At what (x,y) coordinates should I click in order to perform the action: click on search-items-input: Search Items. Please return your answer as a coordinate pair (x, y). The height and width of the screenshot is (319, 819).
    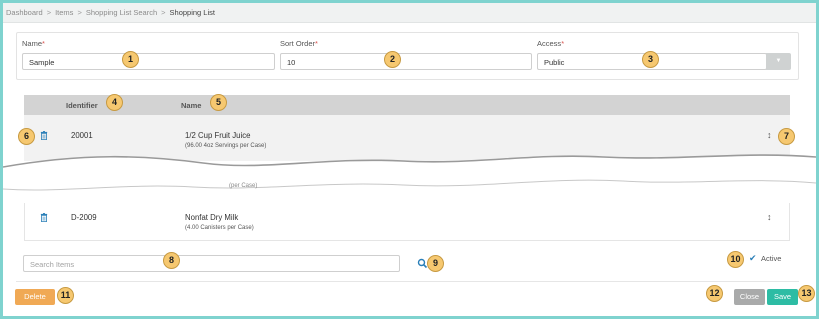
    Looking at the image, I should click on (211, 263).